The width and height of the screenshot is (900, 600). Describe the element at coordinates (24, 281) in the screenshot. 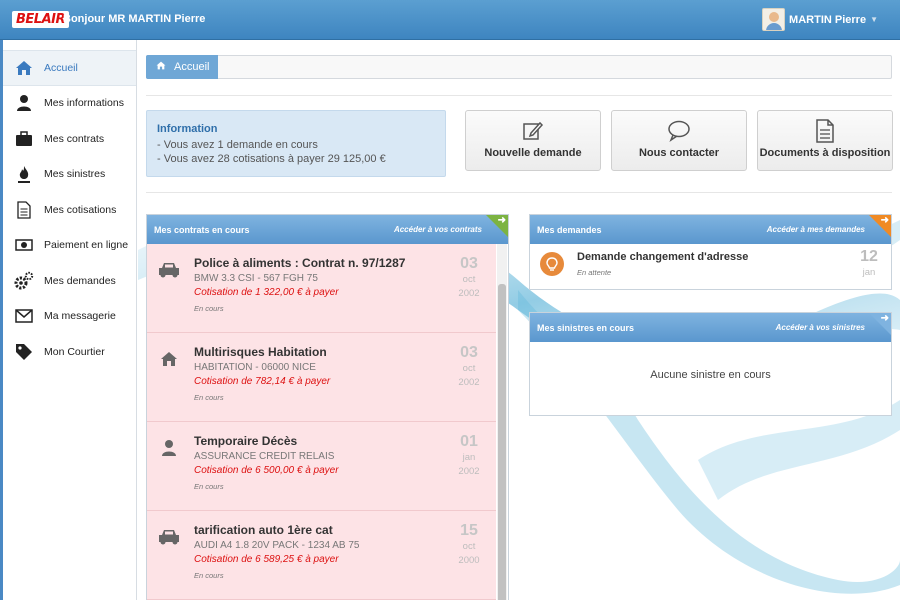

I see `gears-icon` at that location.